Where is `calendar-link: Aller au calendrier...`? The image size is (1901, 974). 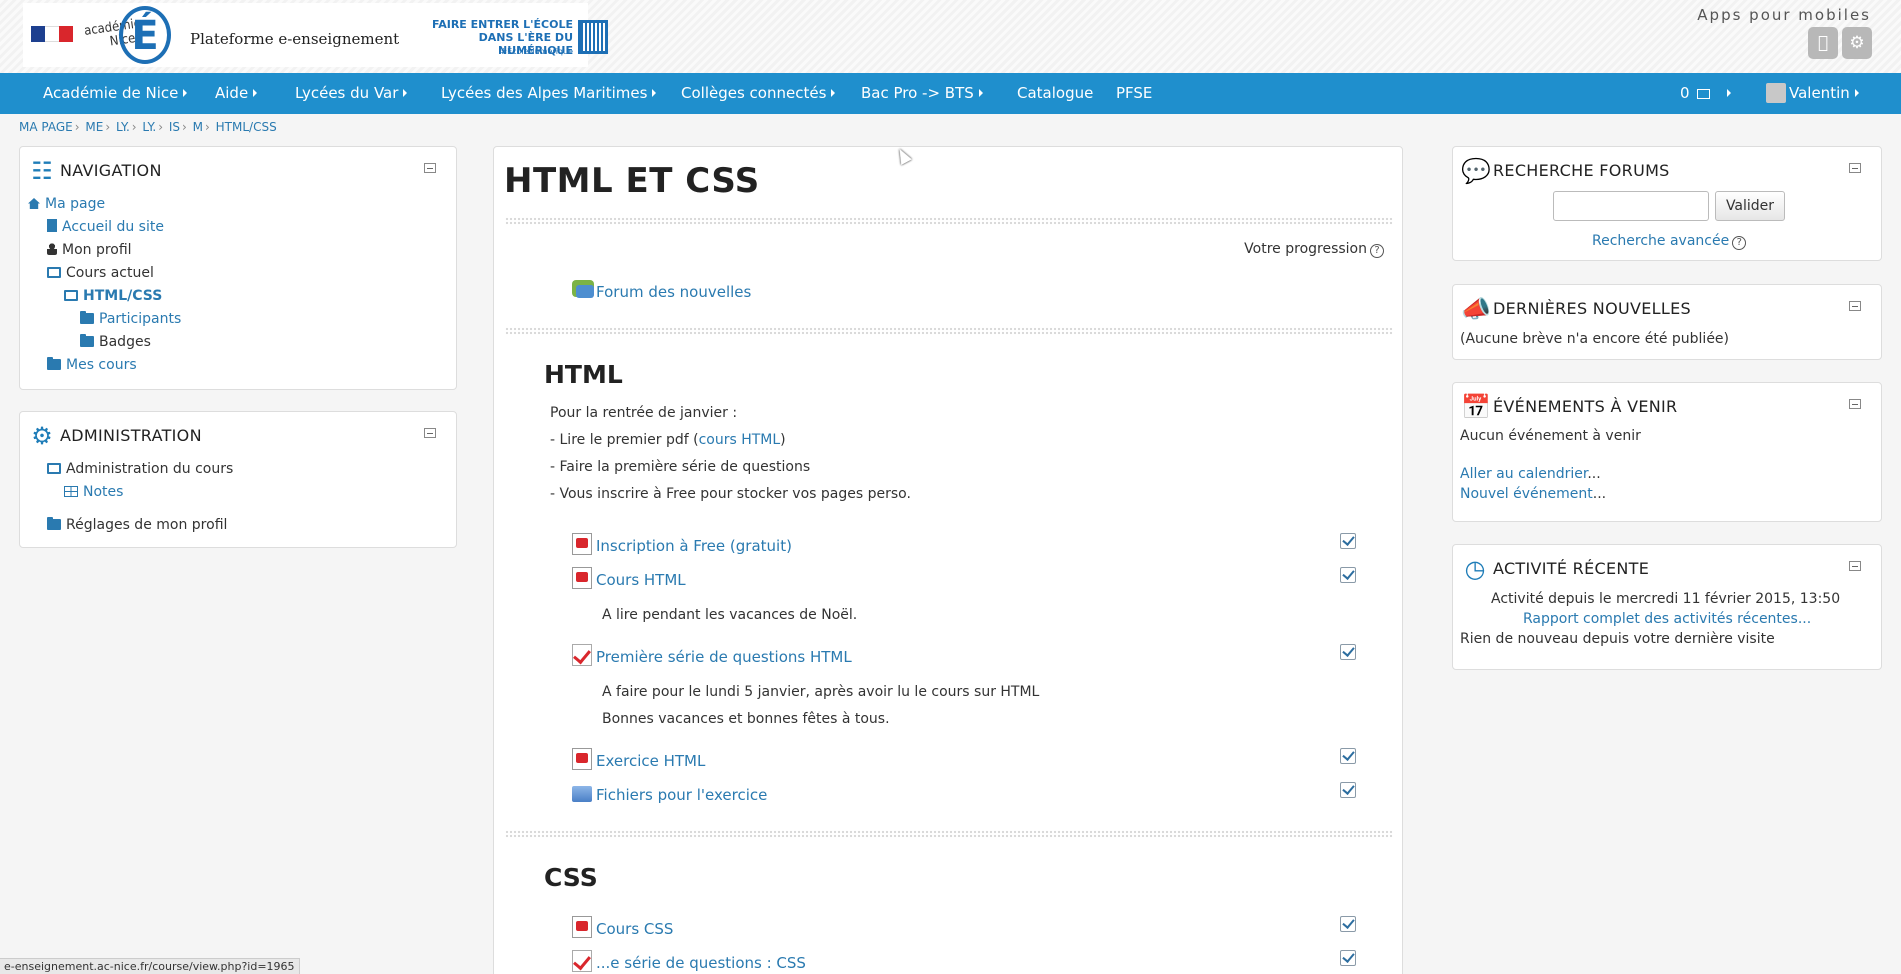 calendar-link: Aller au calendrier... is located at coordinates (1530, 474).